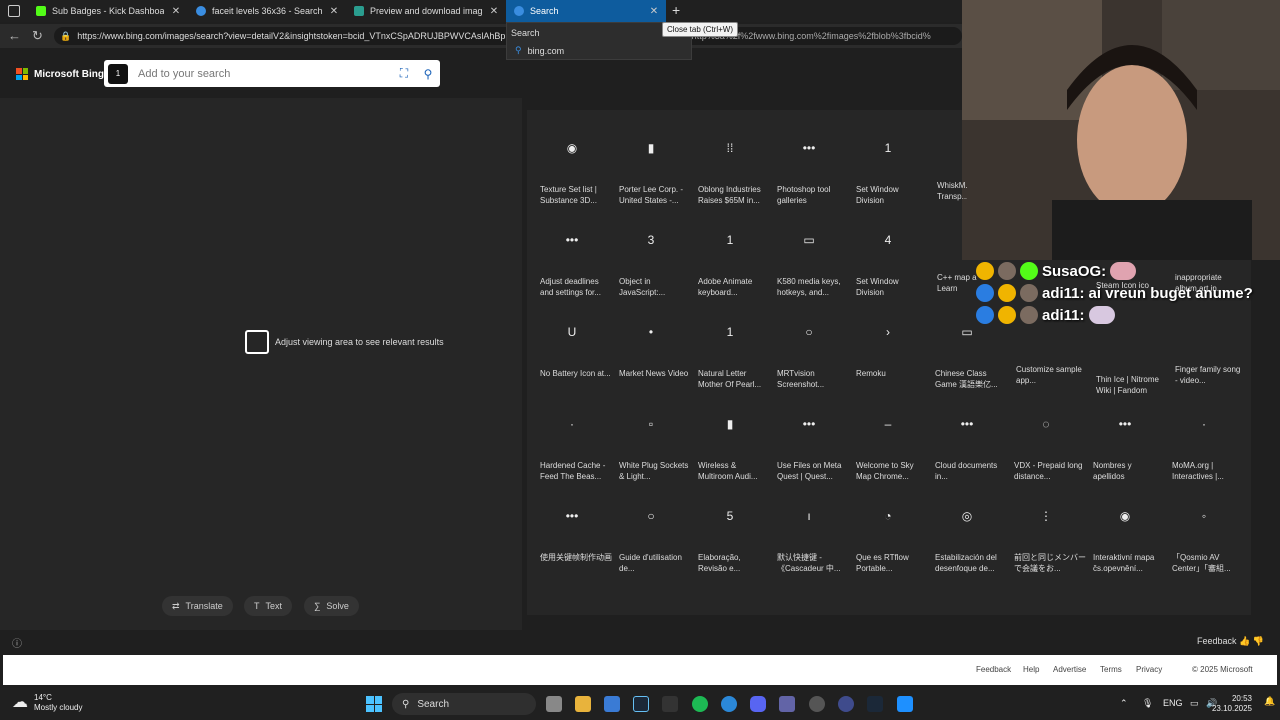 The width and height of the screenshot is (1280, 720). I want to click on footer-help-link: Help, so click(1031, 669).